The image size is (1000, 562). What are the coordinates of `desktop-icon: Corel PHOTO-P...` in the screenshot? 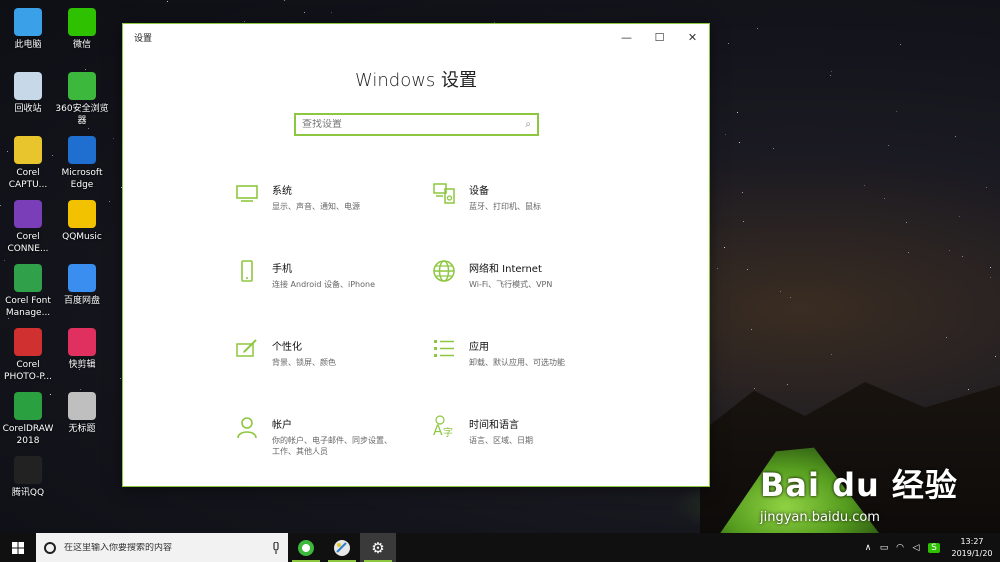 It's located at (28, 355).